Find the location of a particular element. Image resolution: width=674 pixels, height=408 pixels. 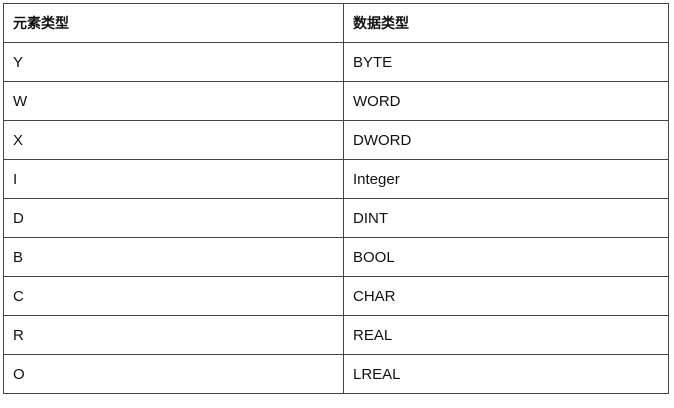

cell-element-type: X is located at coordinates (173, 140).